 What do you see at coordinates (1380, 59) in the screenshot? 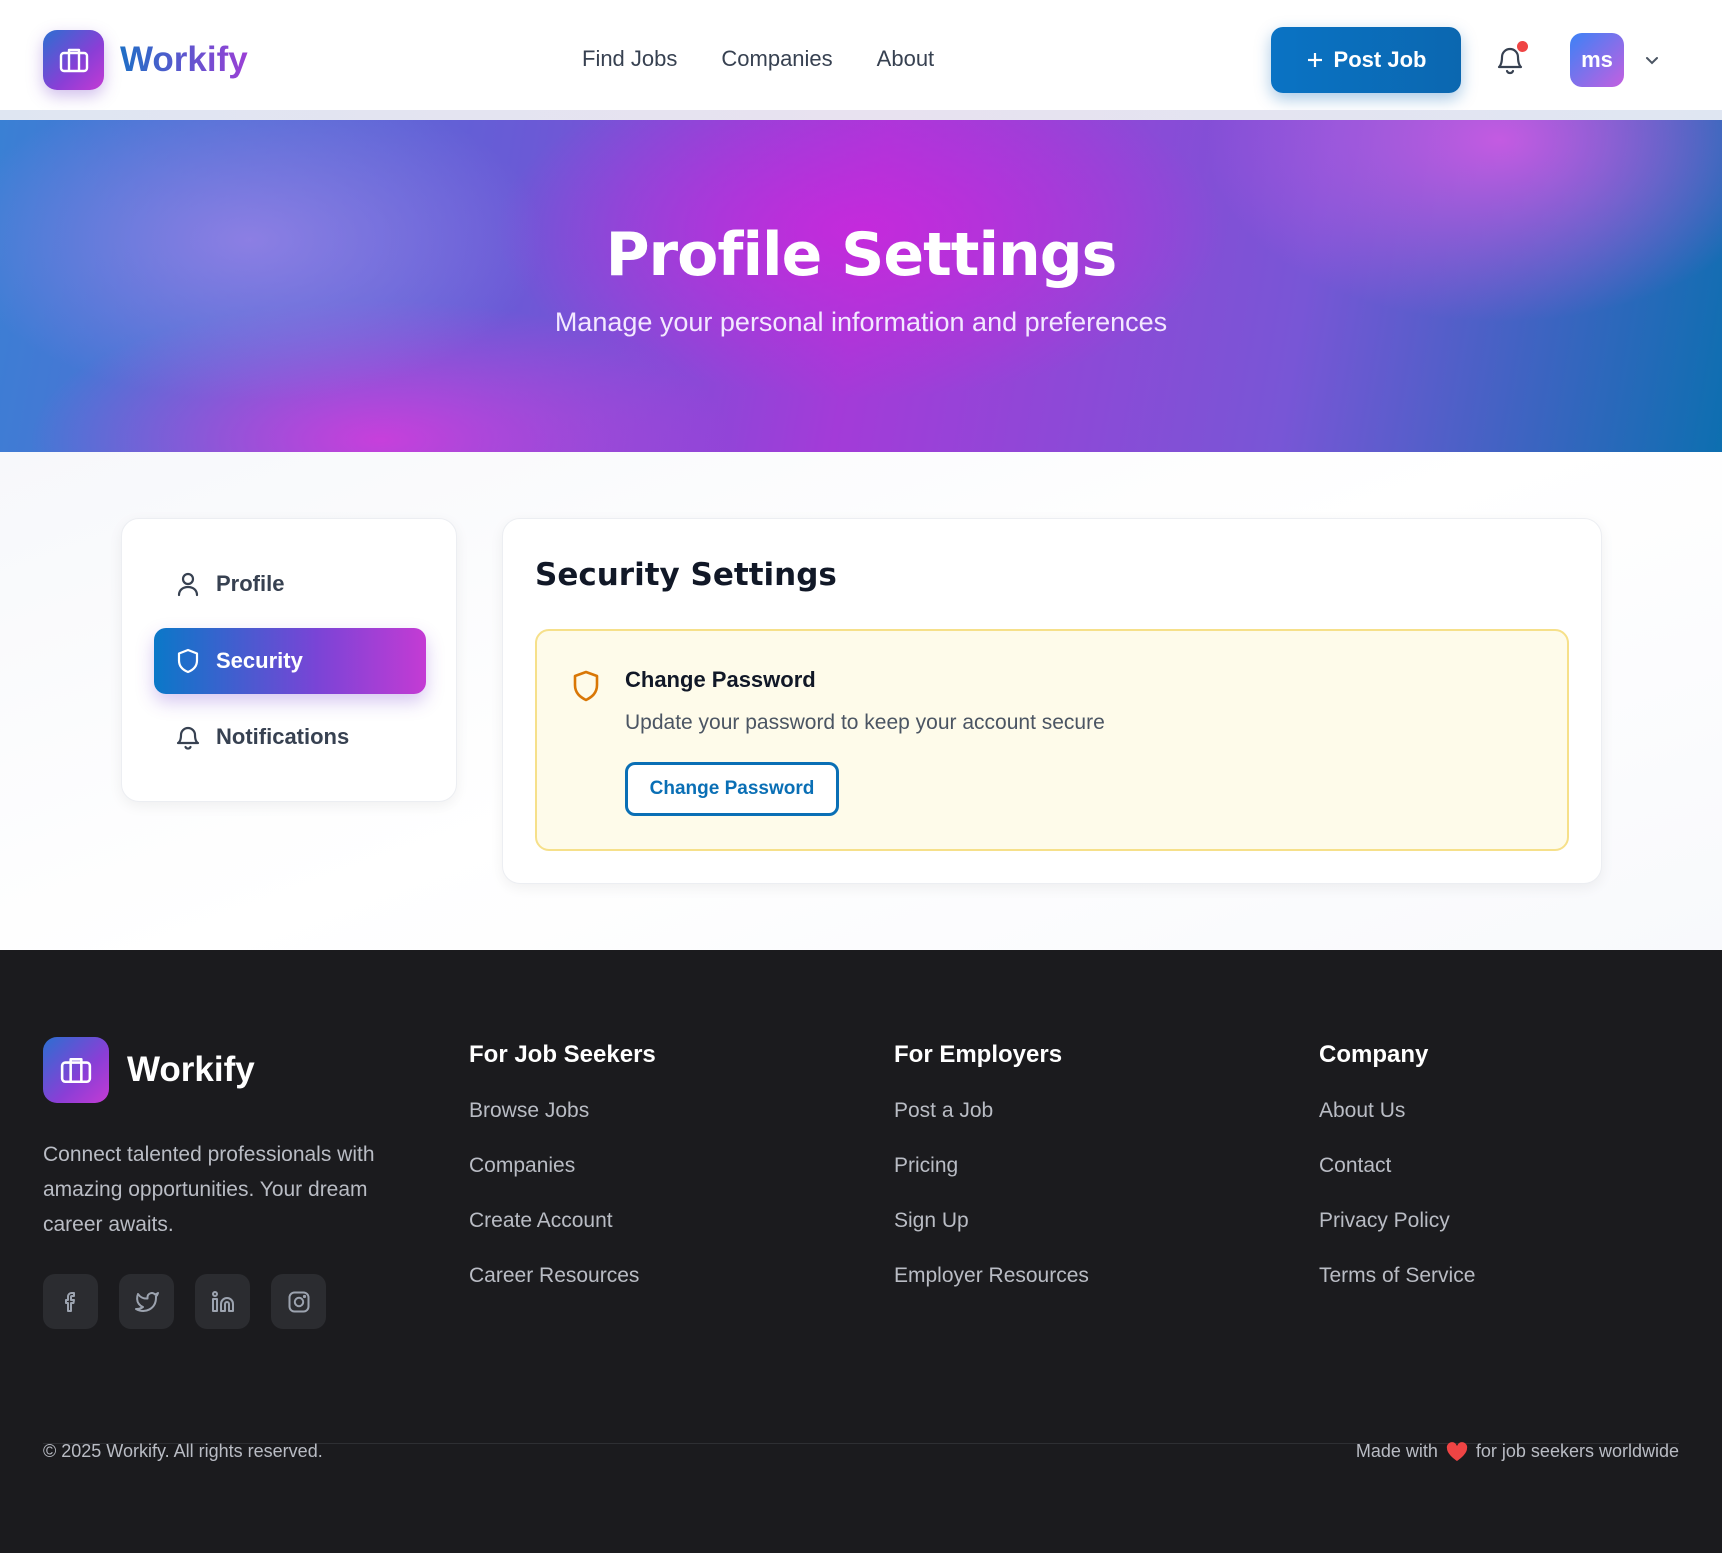
I see `post-job-label: Post Job` at bounding box center [1380, 59].